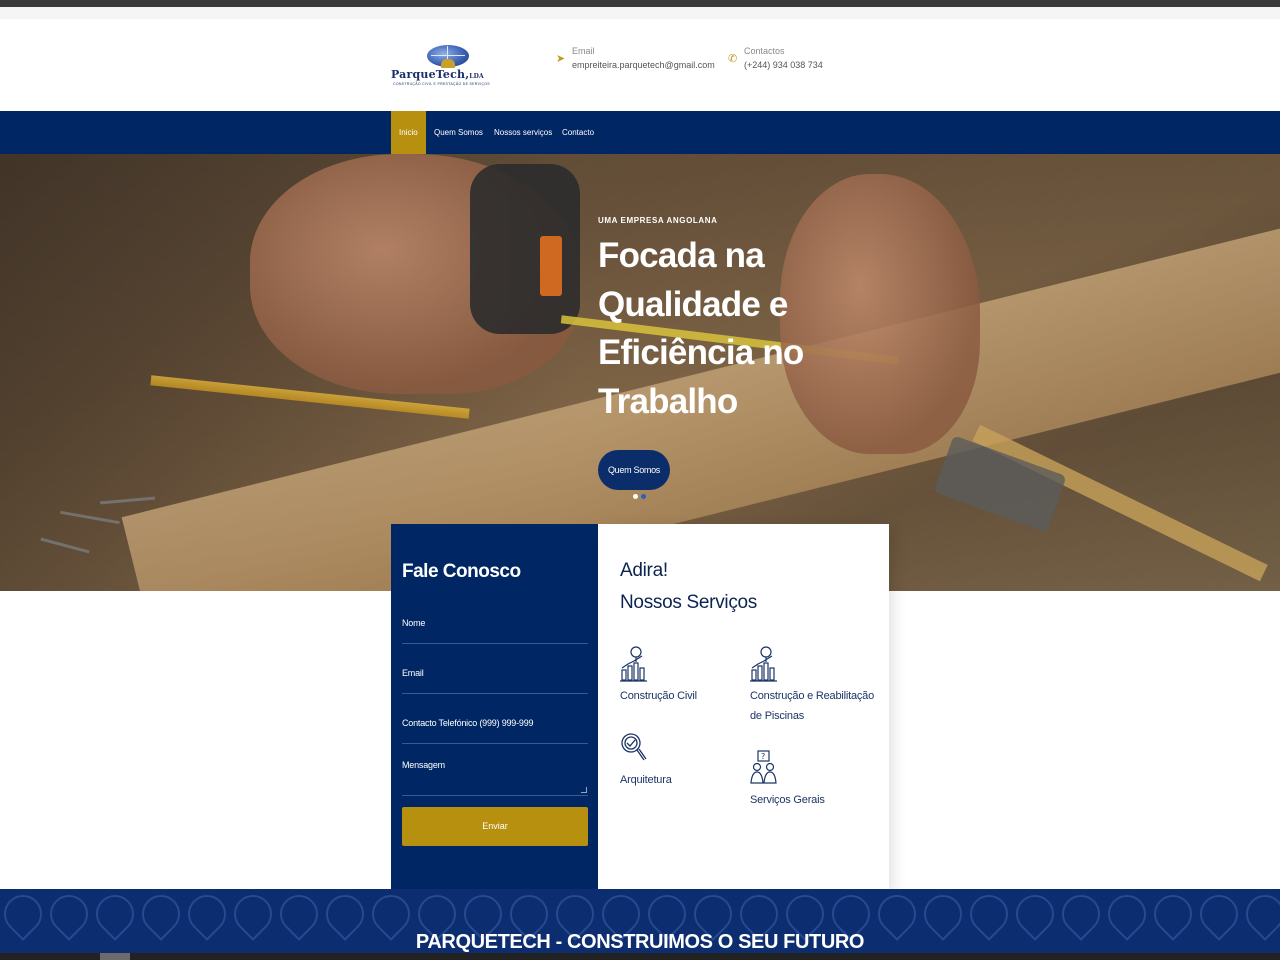 This screenshot has height=960, width=1280. Describe the element at coordinates (414, 623) in the screenshot. I see `name-placeholder: Nome` at that location.